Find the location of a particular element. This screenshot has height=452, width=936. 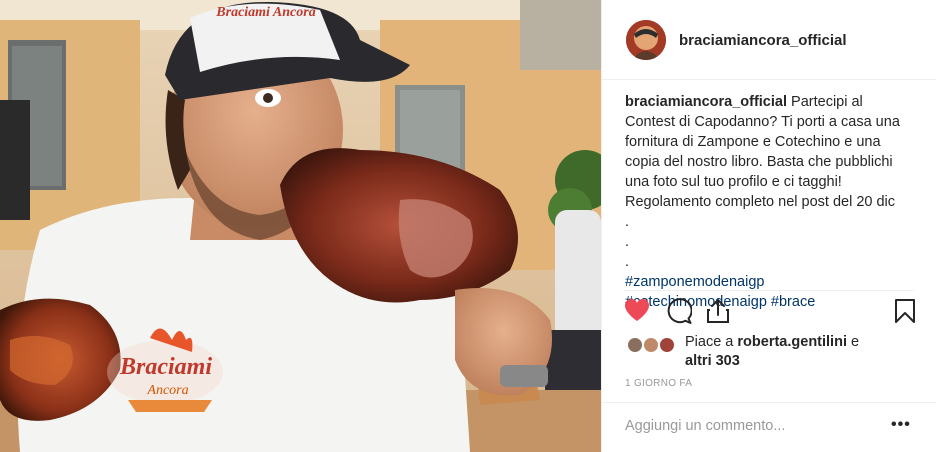

likes-summary: Piace a roberta.gentilini e altri 303 is located at coordinates (774, 352).